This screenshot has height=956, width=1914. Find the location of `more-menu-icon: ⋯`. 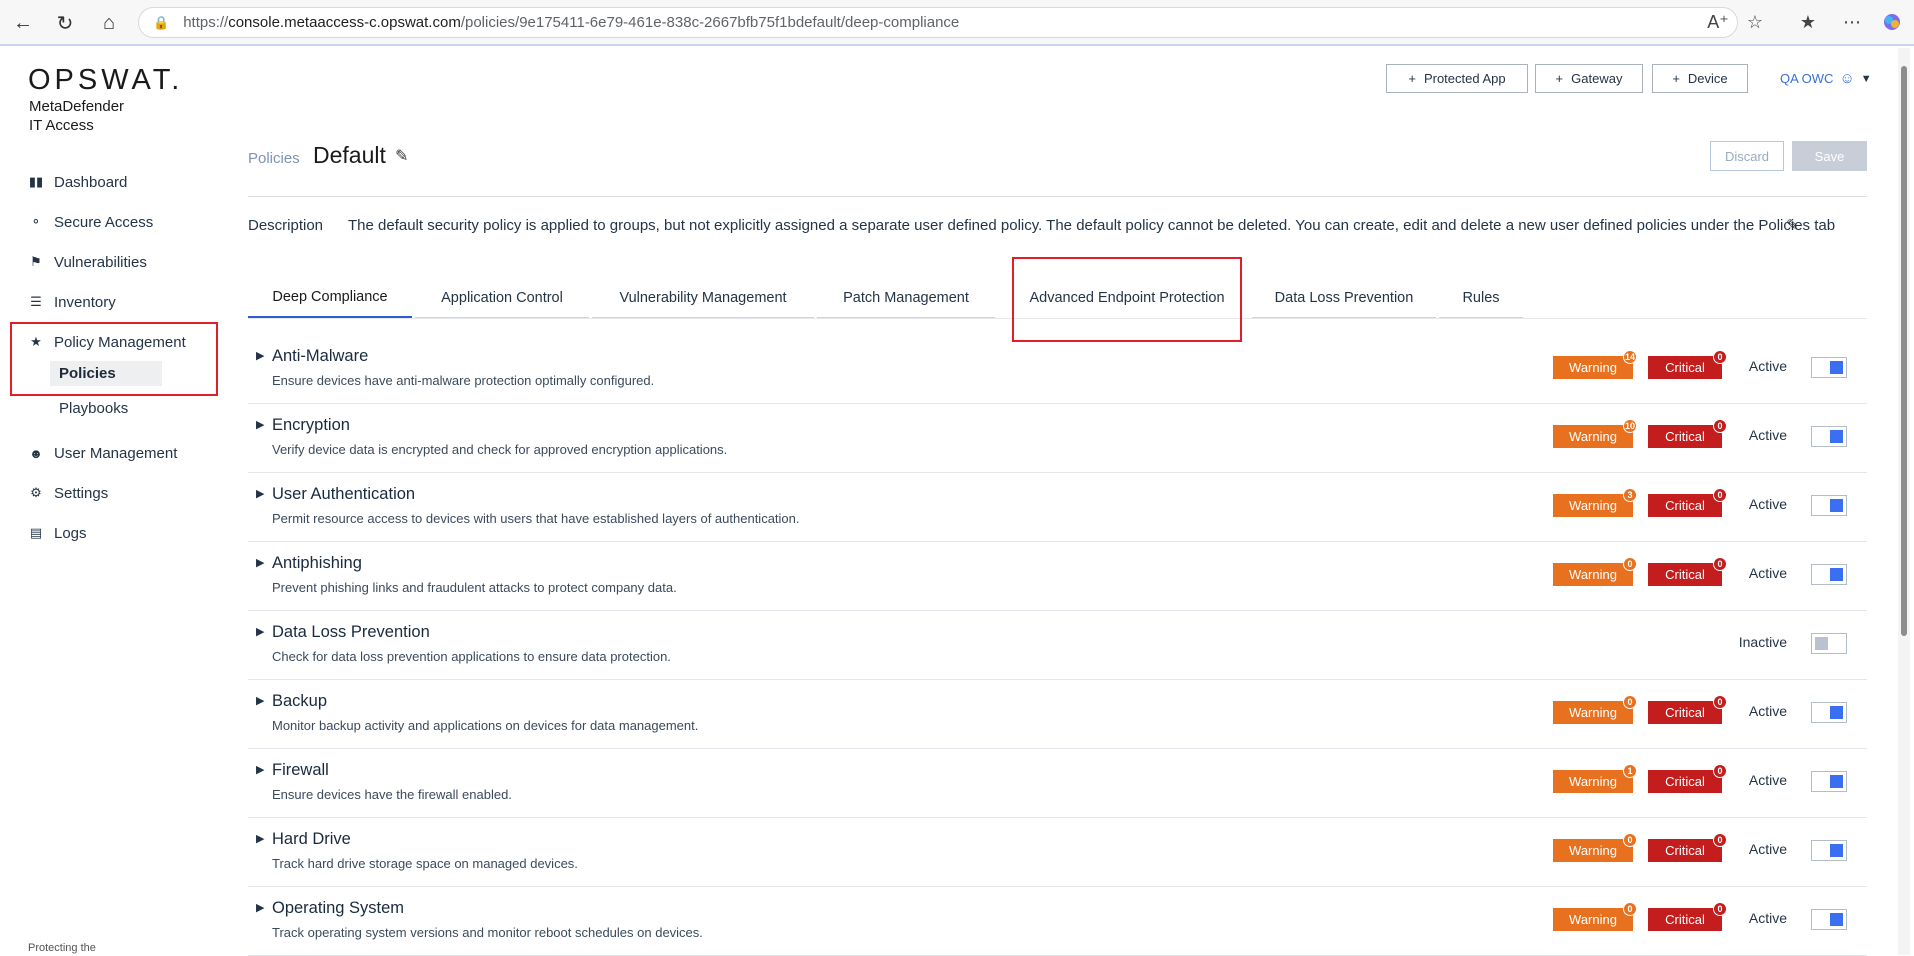

more-menu-icon: ⋯ is located at coordinates (1852, 22).